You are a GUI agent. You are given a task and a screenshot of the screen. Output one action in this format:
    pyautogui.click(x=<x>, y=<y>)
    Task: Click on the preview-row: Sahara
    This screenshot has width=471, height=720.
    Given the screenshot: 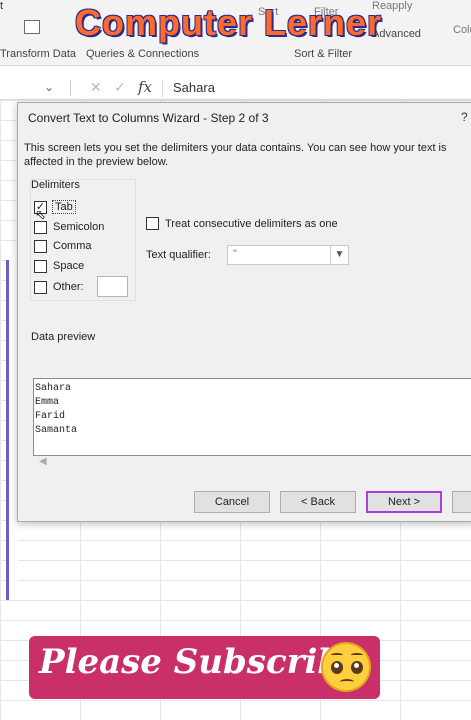 What is the action you would take?
    pyautogui.click(x=53, y=388)
    